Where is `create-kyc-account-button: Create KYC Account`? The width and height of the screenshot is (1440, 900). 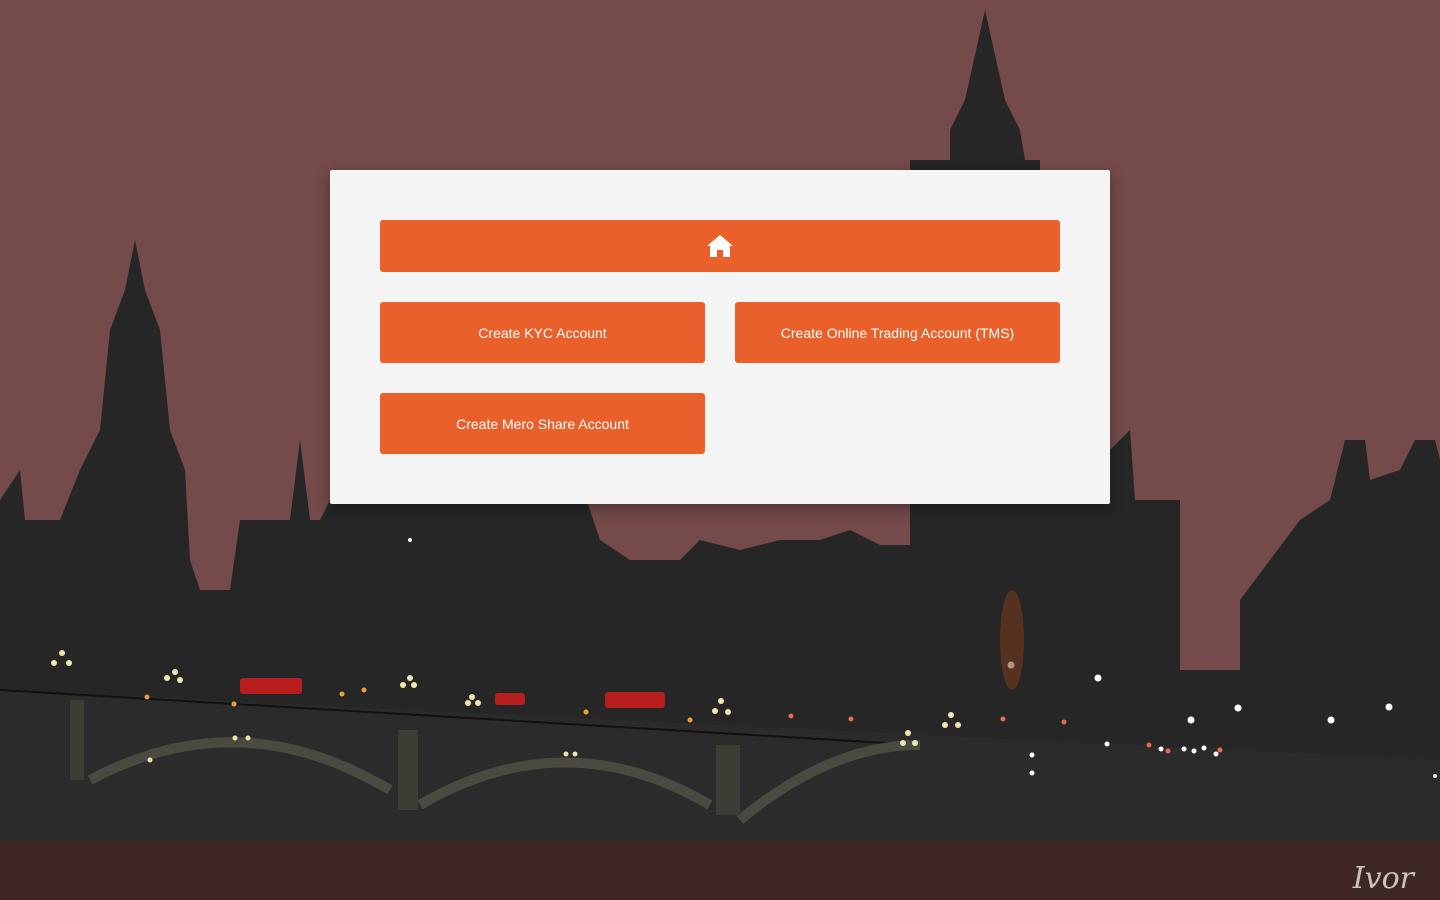 create-kyc-account-button: Create KYC Account is located at coordinates (542, 332).